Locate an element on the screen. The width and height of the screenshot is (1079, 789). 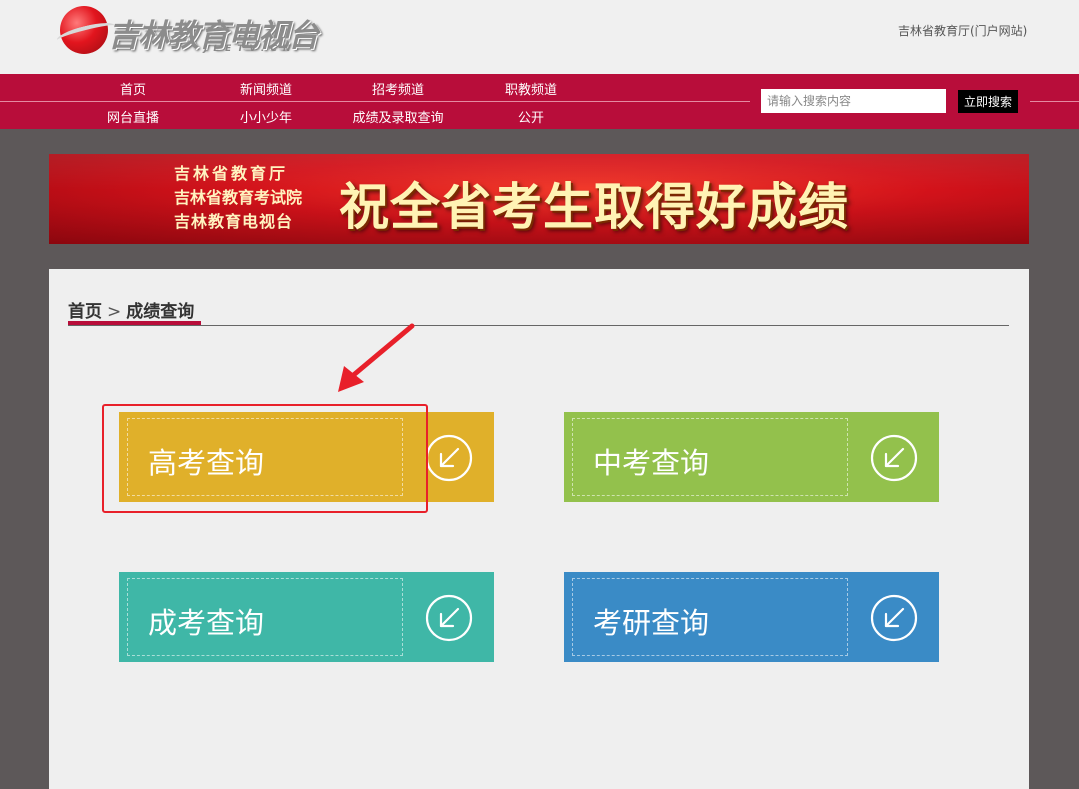
nav-item-score-query: 成绩及录取查询 is located at coordinates (397, 116).